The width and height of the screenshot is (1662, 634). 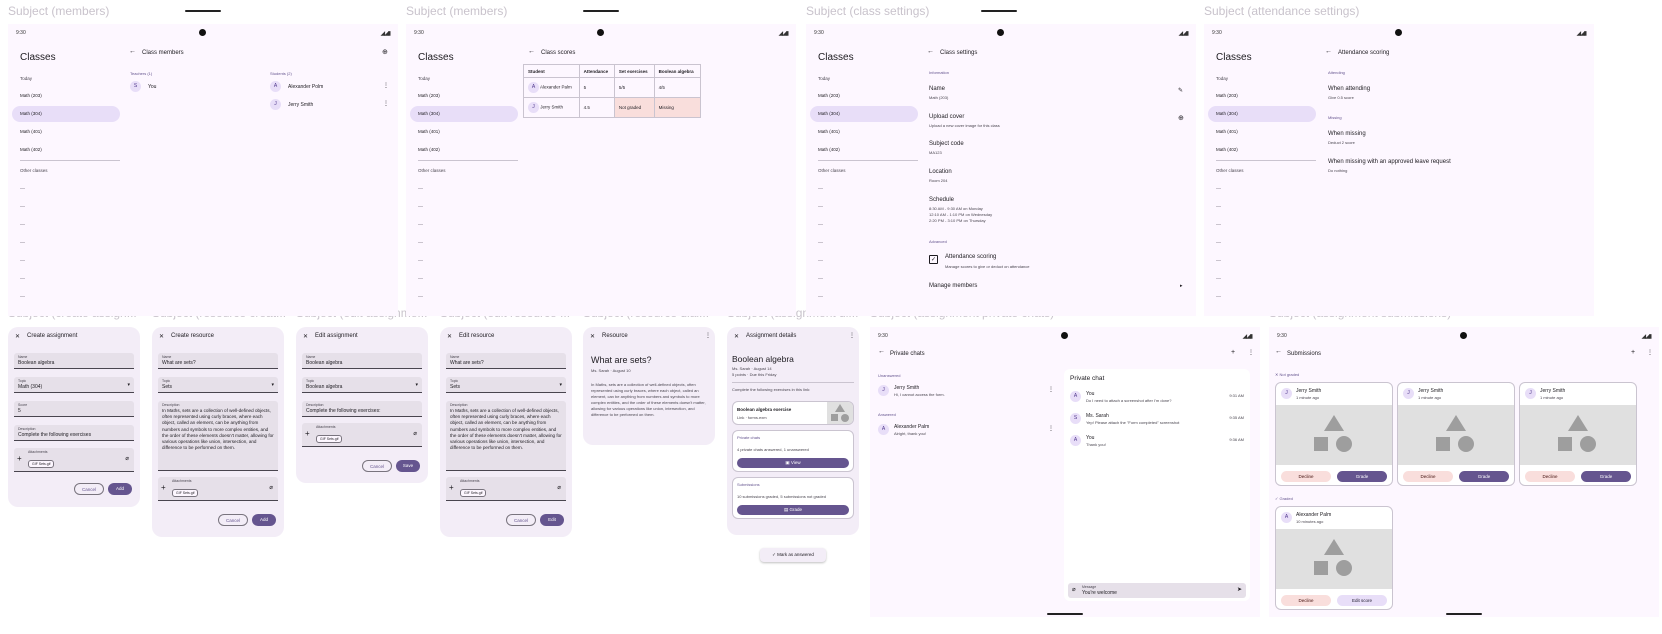 I want to click on status-time: 9:30, so click(x=1282, y=336).